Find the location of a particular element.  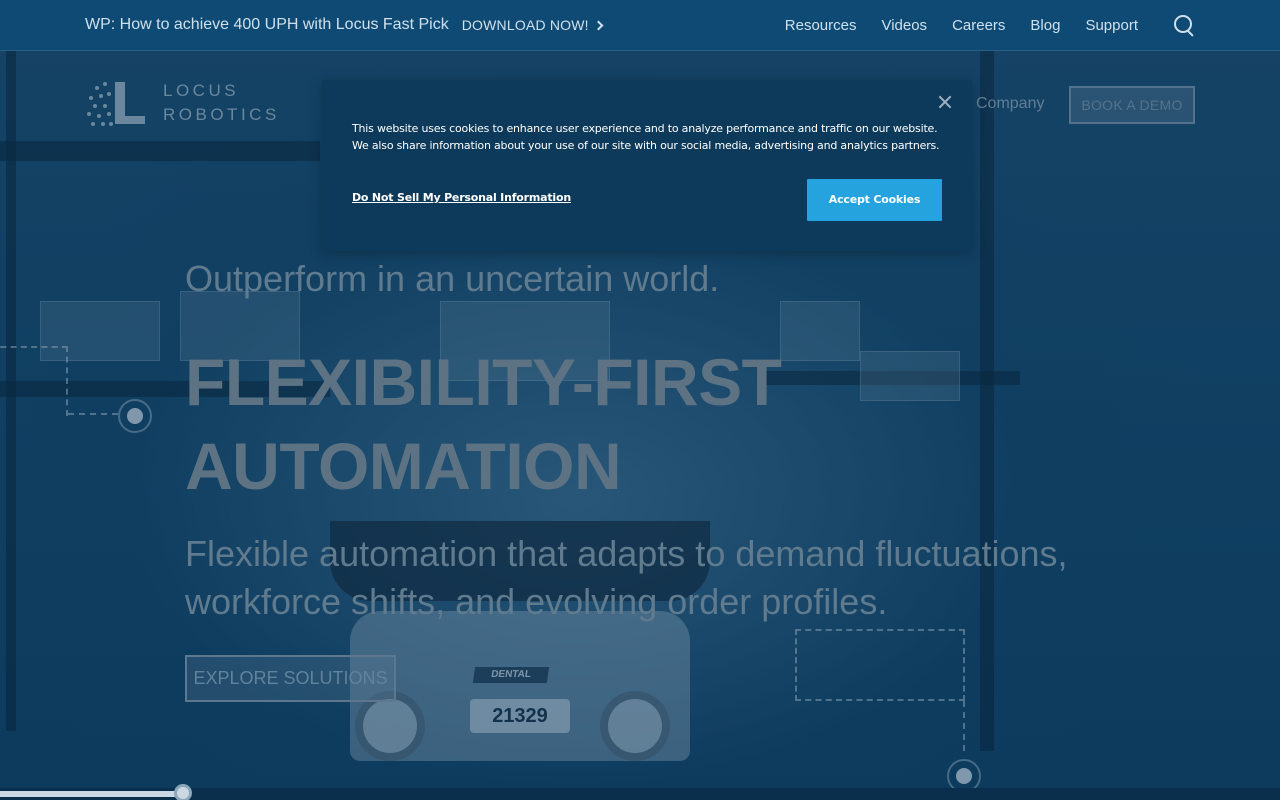

nav-resources: Resources is located at coordinates (821, 25).